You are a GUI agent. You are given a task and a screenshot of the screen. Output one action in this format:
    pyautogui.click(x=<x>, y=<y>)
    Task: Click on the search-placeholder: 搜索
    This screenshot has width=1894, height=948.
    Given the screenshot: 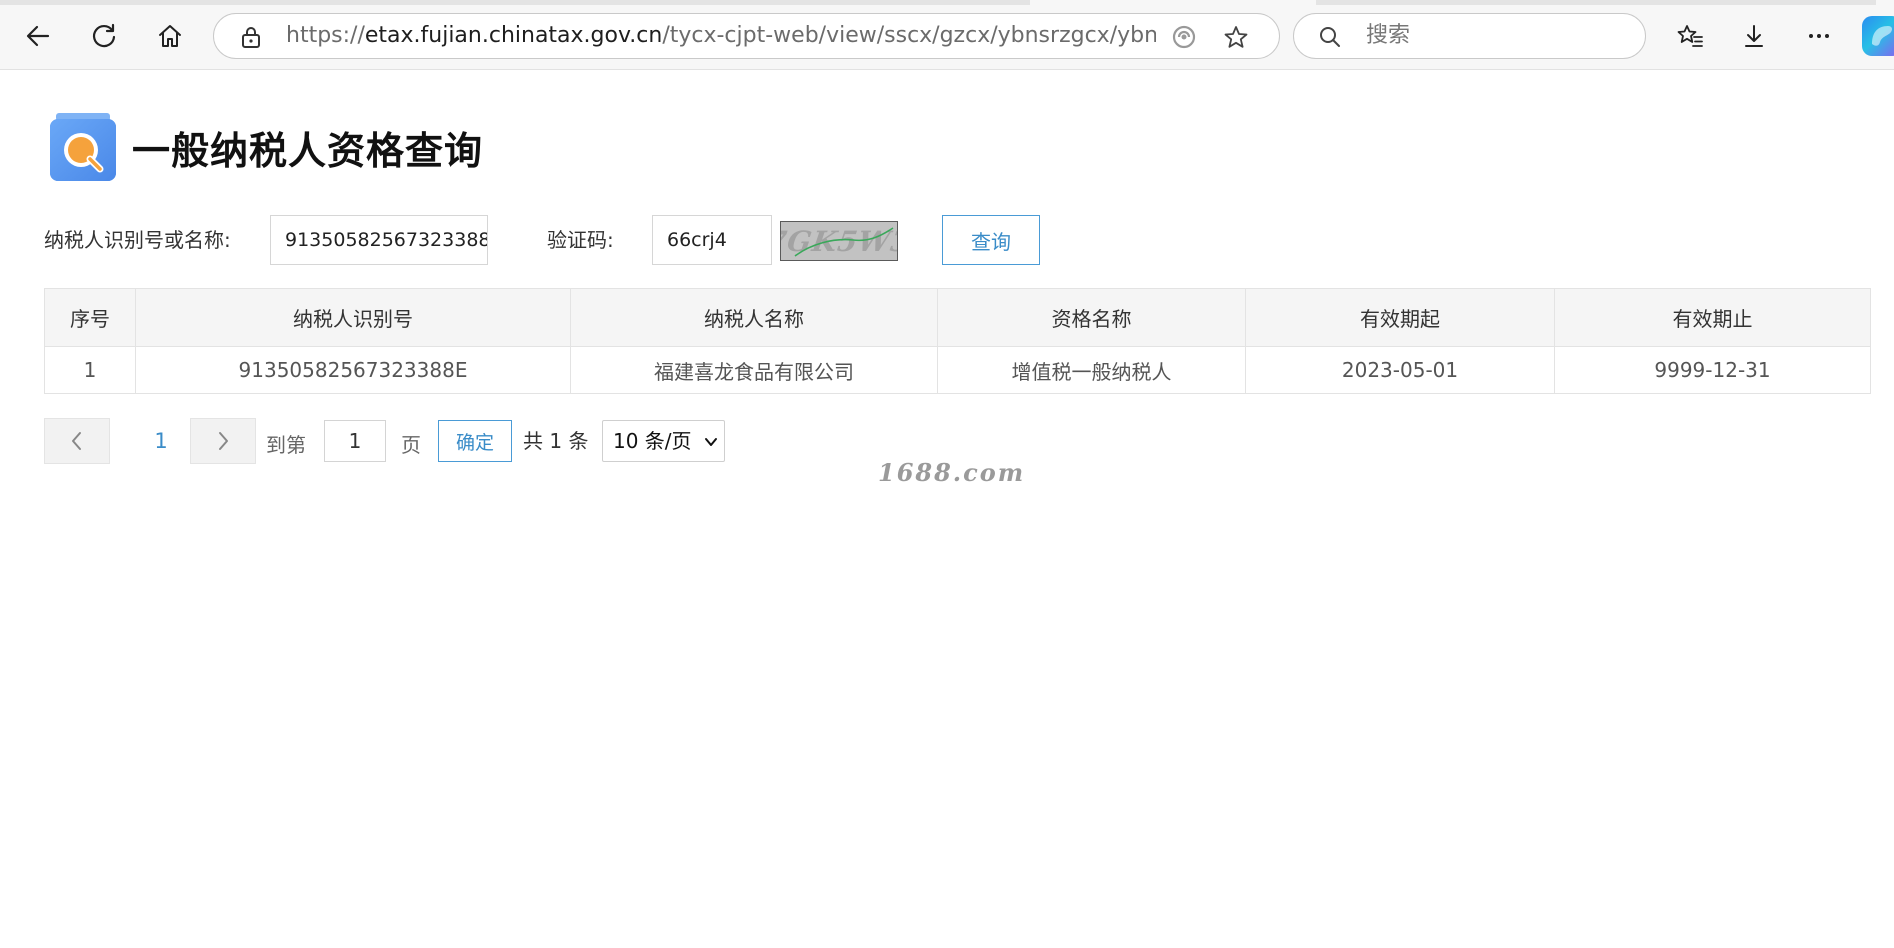 What is the action you would take?
    pyautogui.click(x=1388, y=35)
    